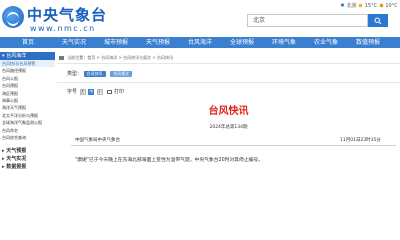 The width and height of the screenshot is (400, 240). Describe the element at coordinates (326, 42) in the screenshot. I see `nav-agriculture: 农业气象` at that location.